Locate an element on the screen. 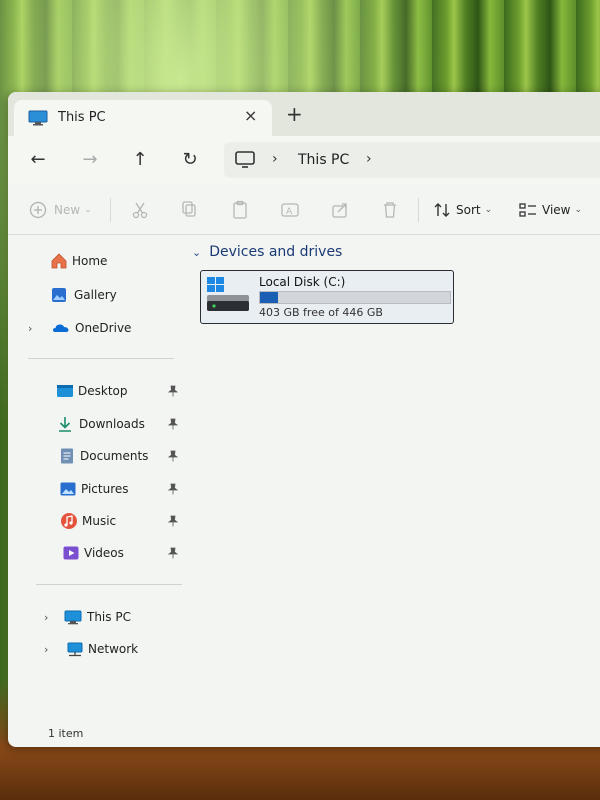 The height and width of the screenshot is (800, 600). address-bar: › This PC › is located at coordinates (412, 160).